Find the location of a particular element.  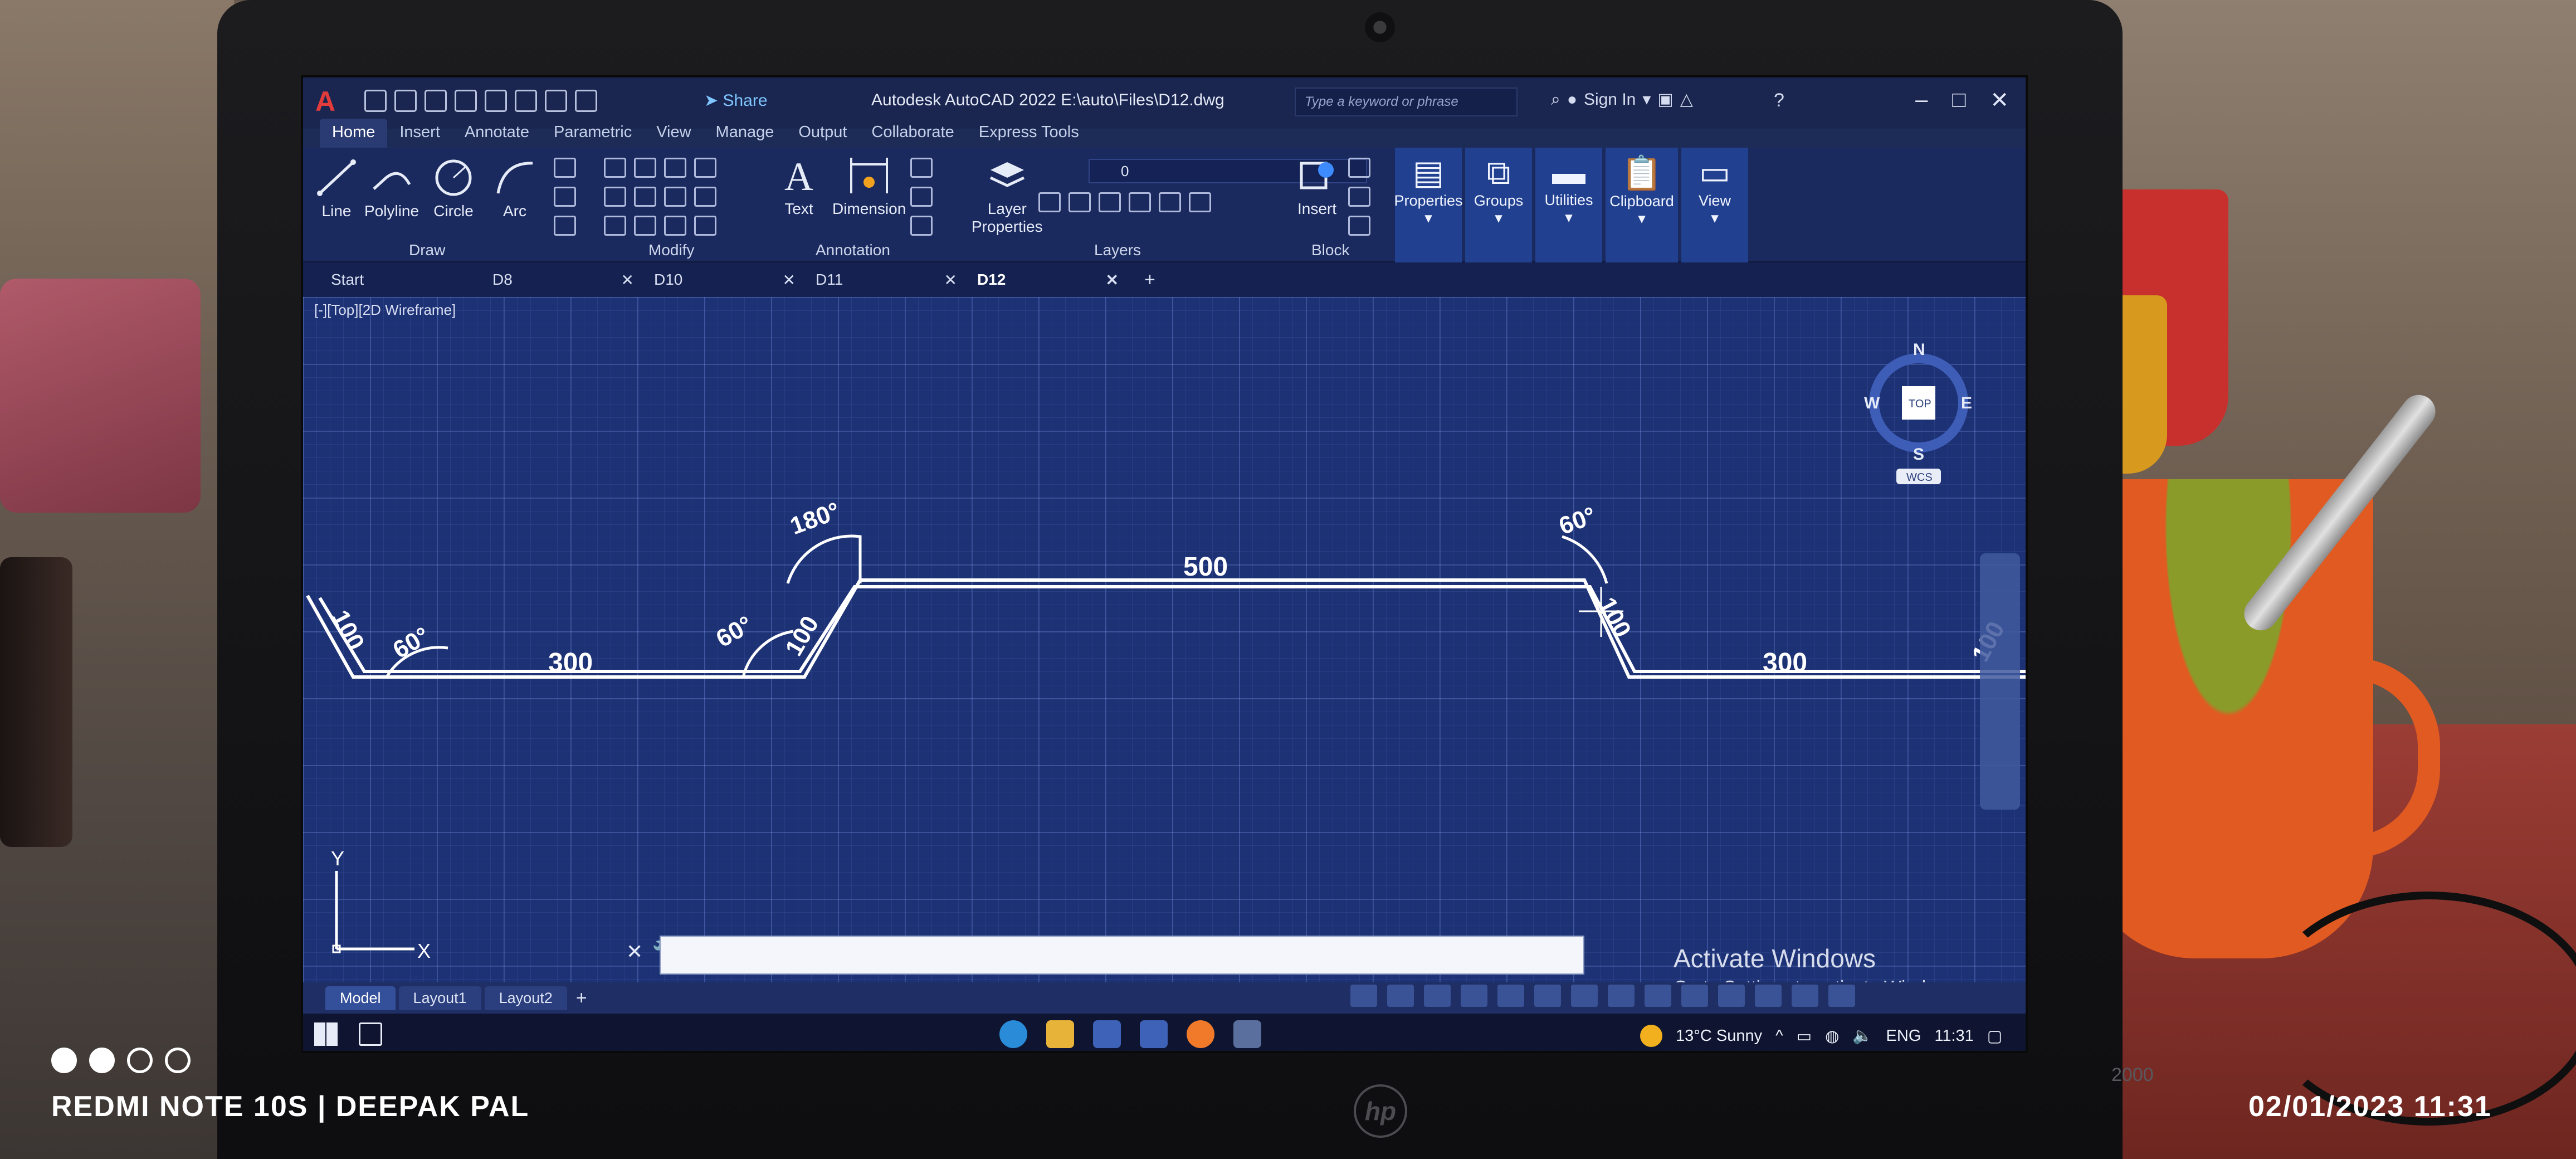

layer-off-icon is located at coordinates (1049, 202).